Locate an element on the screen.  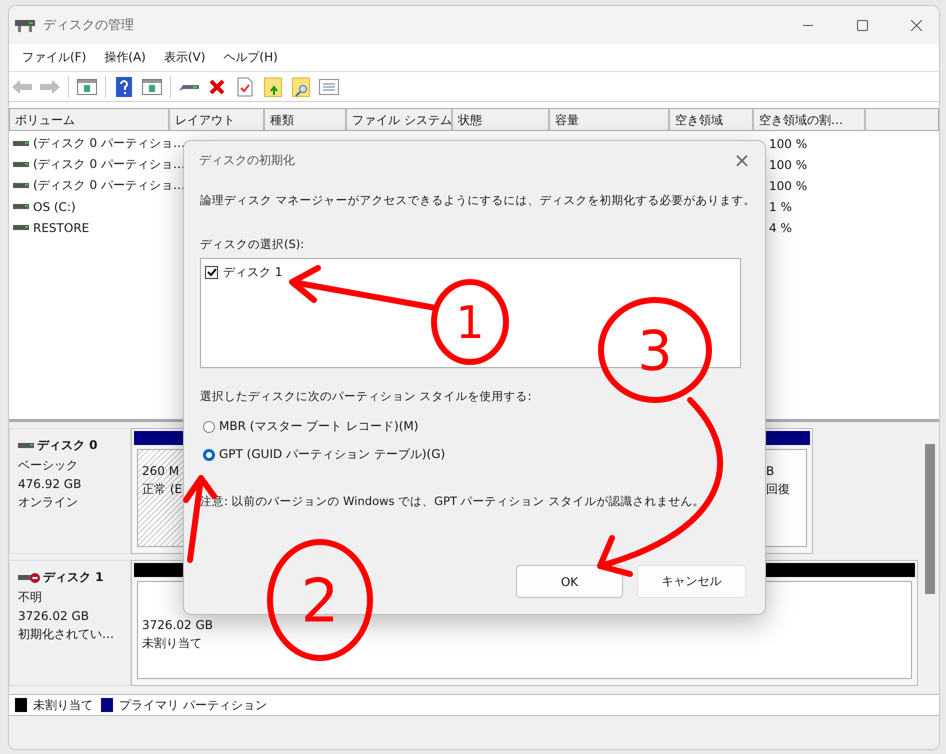
disk-size: 476.92 GB is located at coordinates (50, 484).